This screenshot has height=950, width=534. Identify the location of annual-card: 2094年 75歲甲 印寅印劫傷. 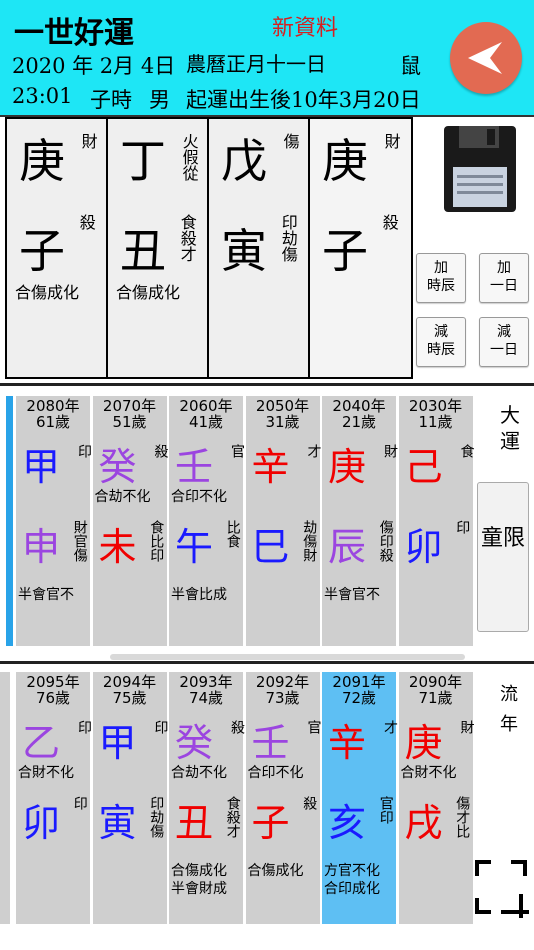
(130, 798).